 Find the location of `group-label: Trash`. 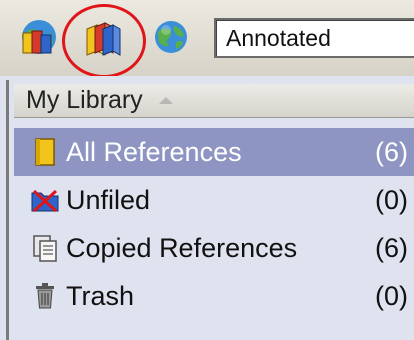

group-label: Trash is located at coordinates (100, 295).